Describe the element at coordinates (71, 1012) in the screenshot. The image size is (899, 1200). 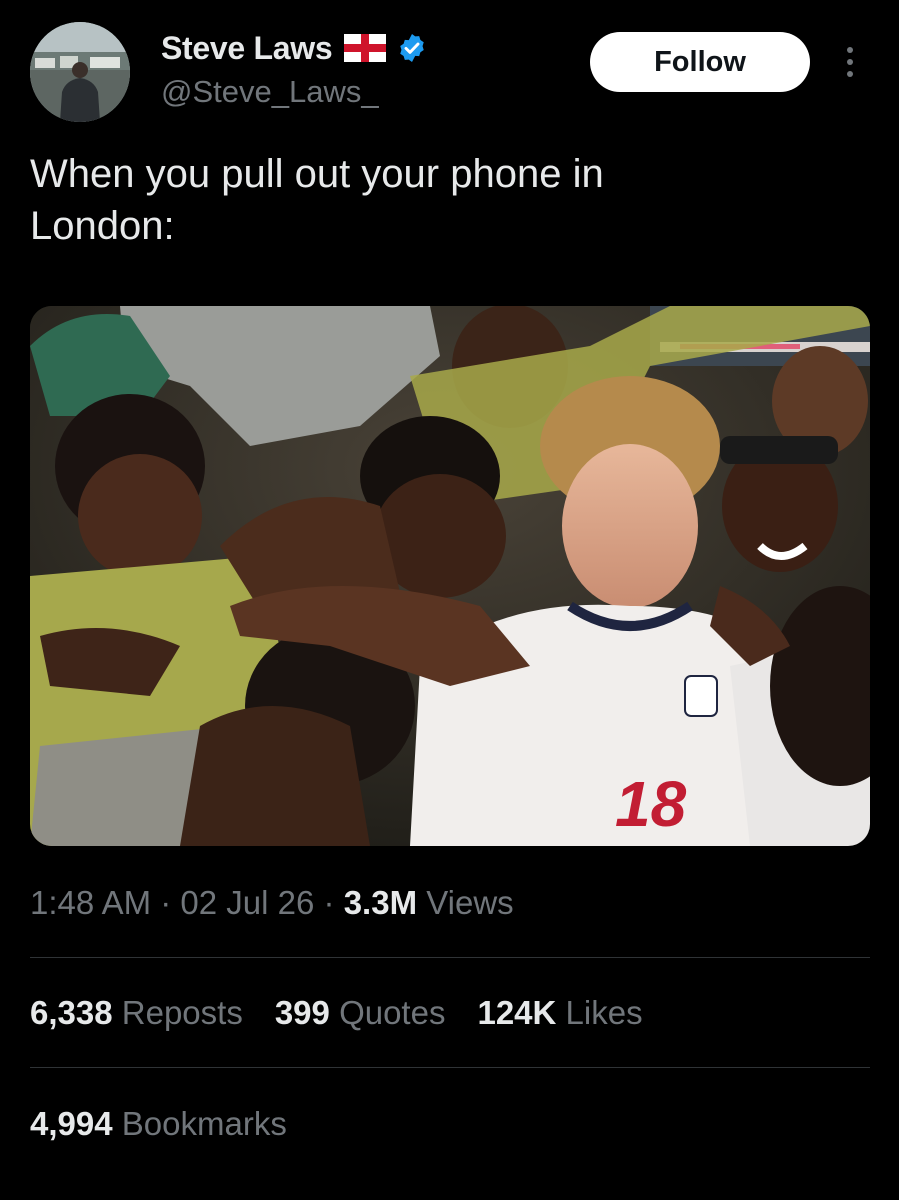
I see `reposts-count: 6,338` at that location.